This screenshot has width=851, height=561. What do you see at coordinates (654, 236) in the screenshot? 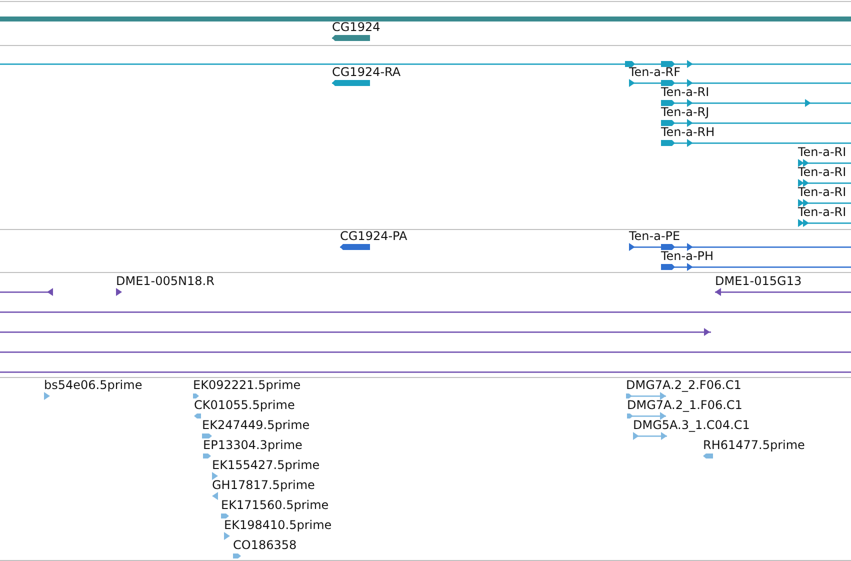
I see `feature-label: Ten-a-PE` at bounding box center [654, 236].